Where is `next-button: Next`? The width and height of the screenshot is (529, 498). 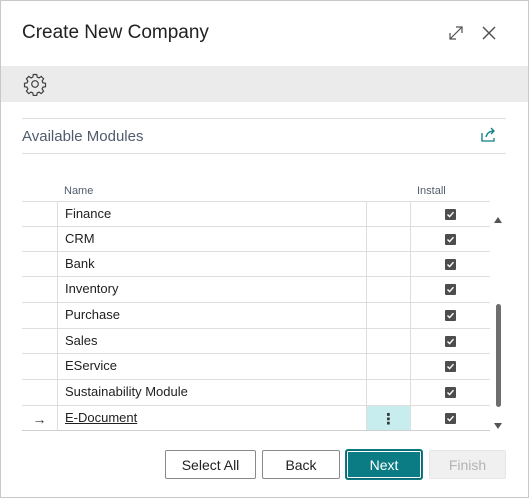 next-button: Next is located at coordinates (384, 464).